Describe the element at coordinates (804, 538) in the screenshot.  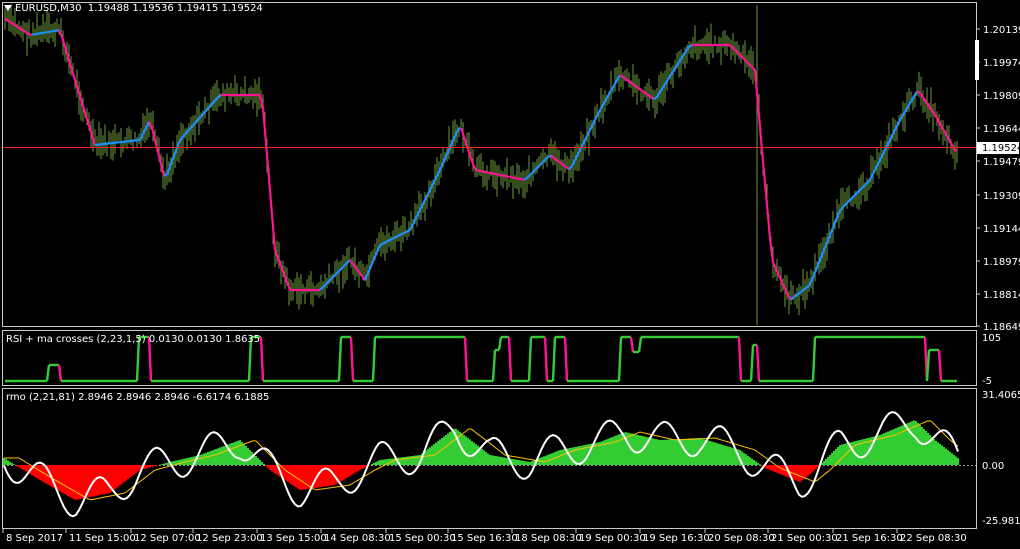
I see `time-axis-label: 21 Sep 00:30` at that location.